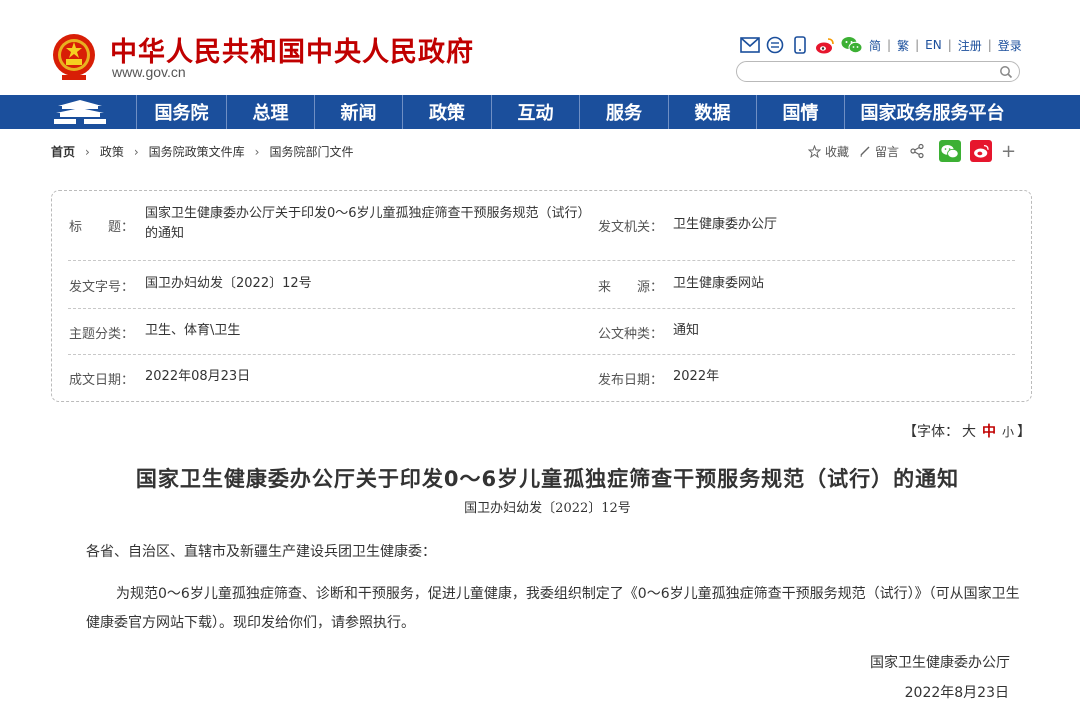 The height and width of the screenshot is (709, 1080). I want to click on search-icon, so click(1006, 72).